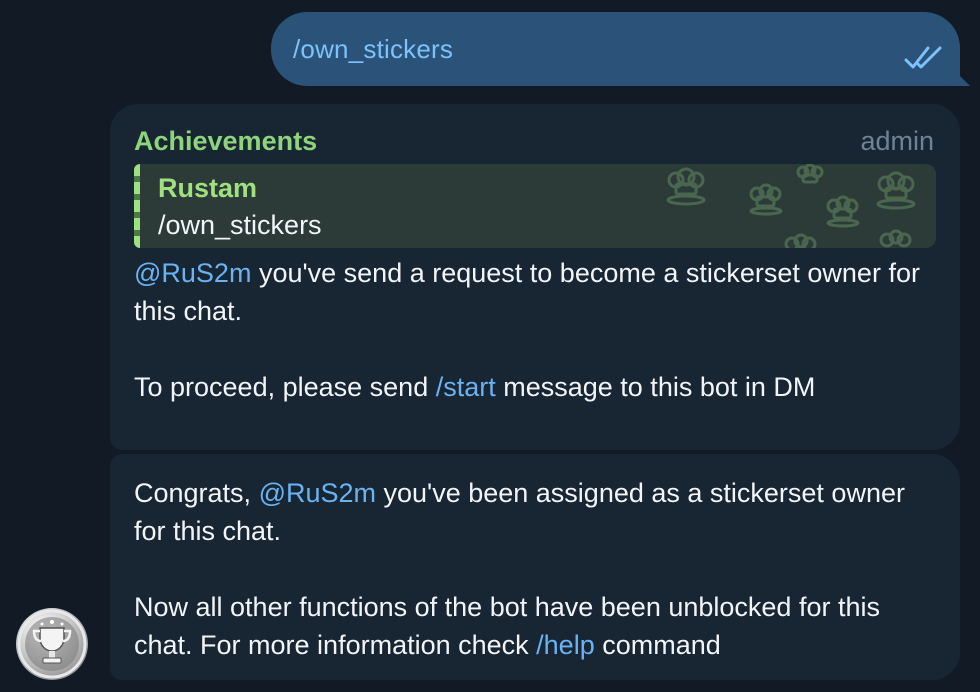 Image resolution: width=980 pixels, height=692 pixels. Describe the element at coordinates (960, 76) in the screenshot. I see `outgoing-bubble-tail` at that location.